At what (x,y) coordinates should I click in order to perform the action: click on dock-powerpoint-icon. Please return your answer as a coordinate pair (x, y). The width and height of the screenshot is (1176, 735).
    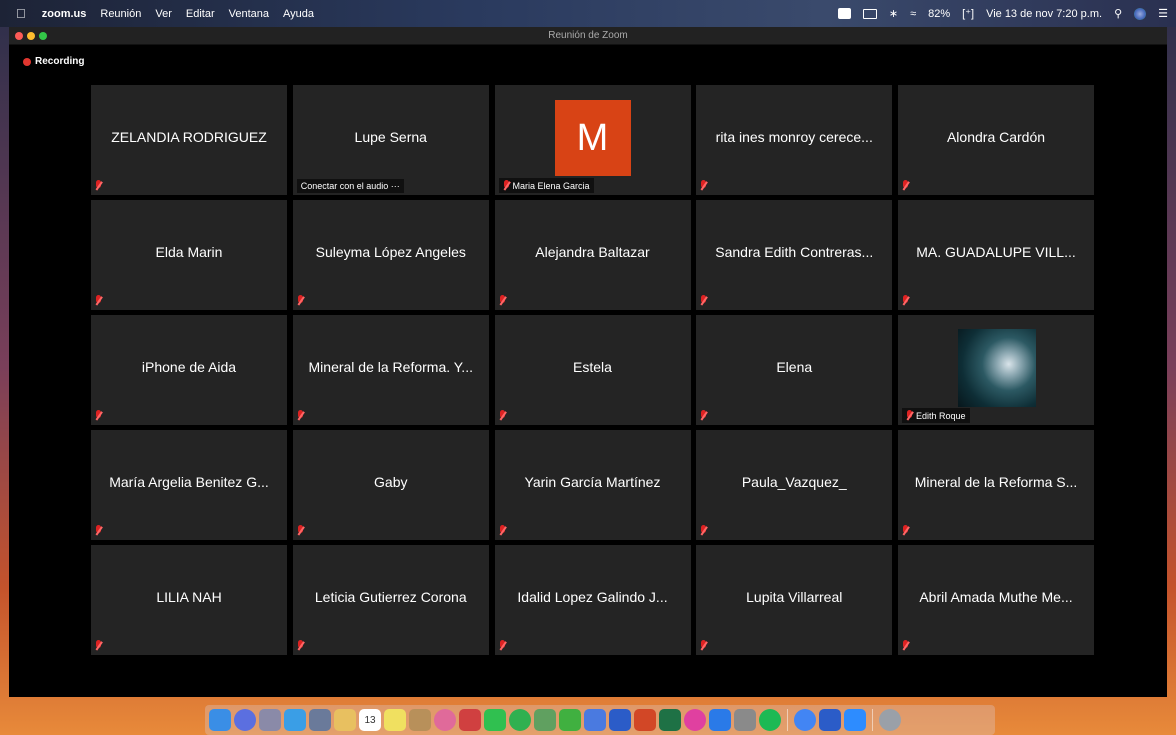
    Looking at the image, I should click on (645, 720).